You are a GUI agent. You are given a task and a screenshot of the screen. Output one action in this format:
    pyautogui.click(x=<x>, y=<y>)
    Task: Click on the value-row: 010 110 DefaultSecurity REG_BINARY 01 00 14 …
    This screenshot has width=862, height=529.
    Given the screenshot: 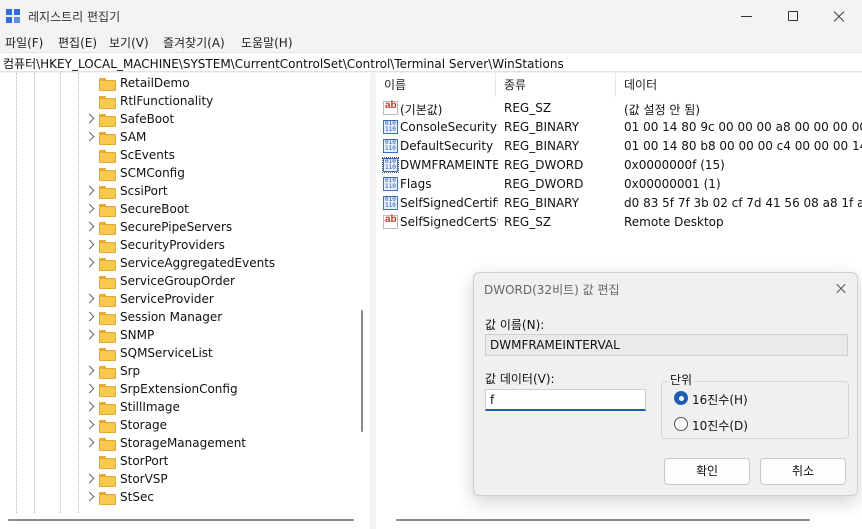 What is the action you would take?
    pyautogui.click(x=619, y=146)
    